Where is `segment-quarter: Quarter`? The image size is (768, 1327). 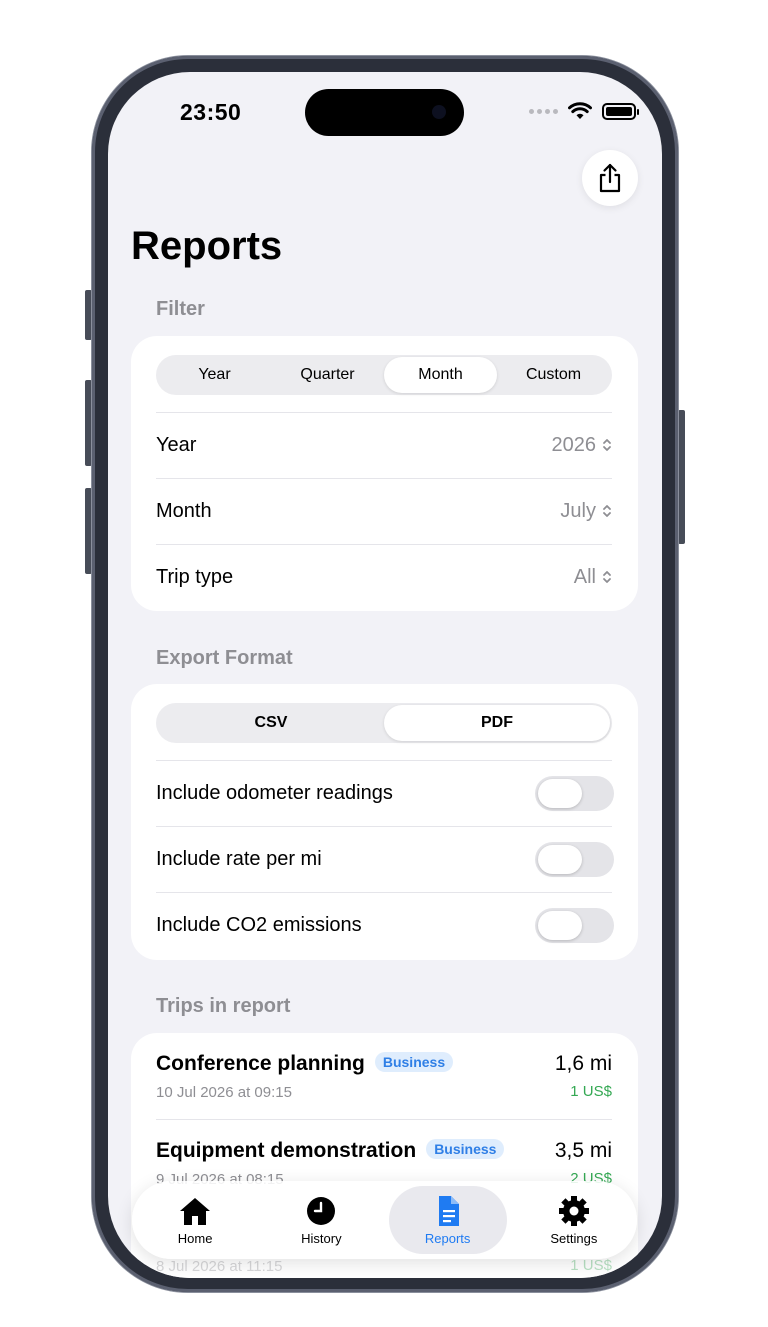 segment-quarter: Quarter is located at coordinates (327, 375).